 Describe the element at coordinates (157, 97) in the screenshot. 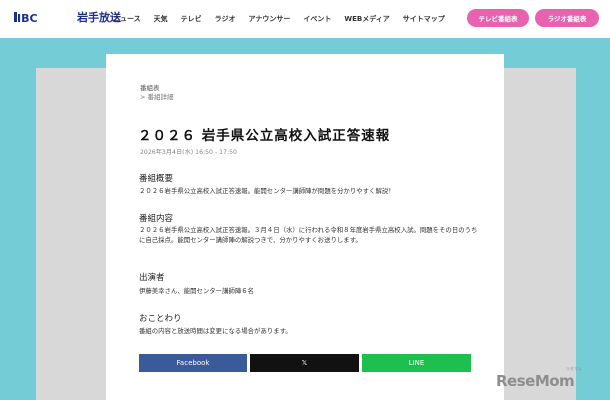

I see `breadcrumb-current: > 番組詳細` at that location.